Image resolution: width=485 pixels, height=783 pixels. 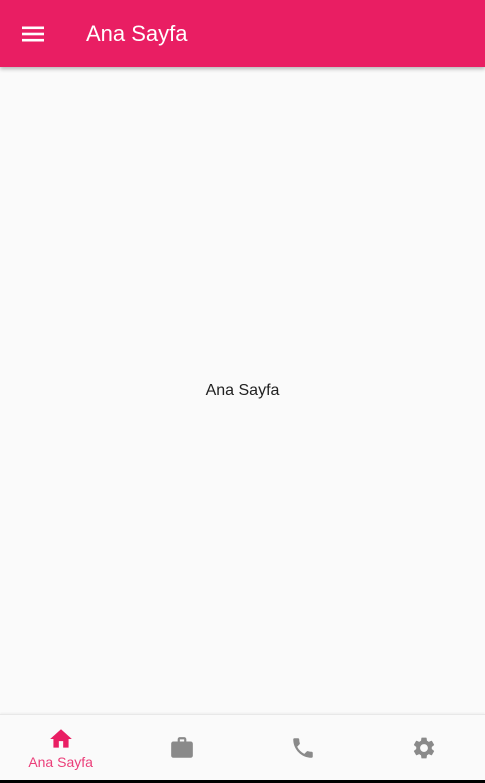 What do you see at coordinates (137, 33) in the screenshot?
I see `page-title: Ana Sayfa` at bounding box center [137, 33].